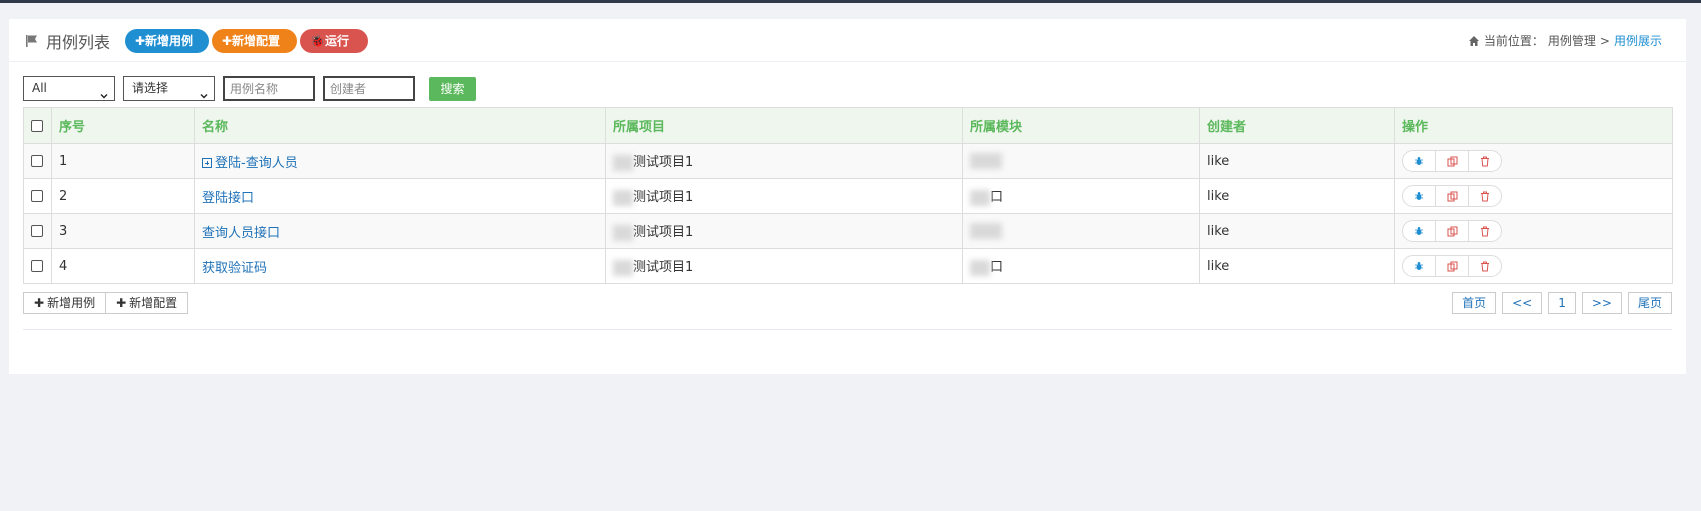 Image resolution: width=1701 pixels, height=511 pixels. Describe the element at coordinates (234, 268) in the screenshot. I see `case-name-link: 获取验证码` at that location.